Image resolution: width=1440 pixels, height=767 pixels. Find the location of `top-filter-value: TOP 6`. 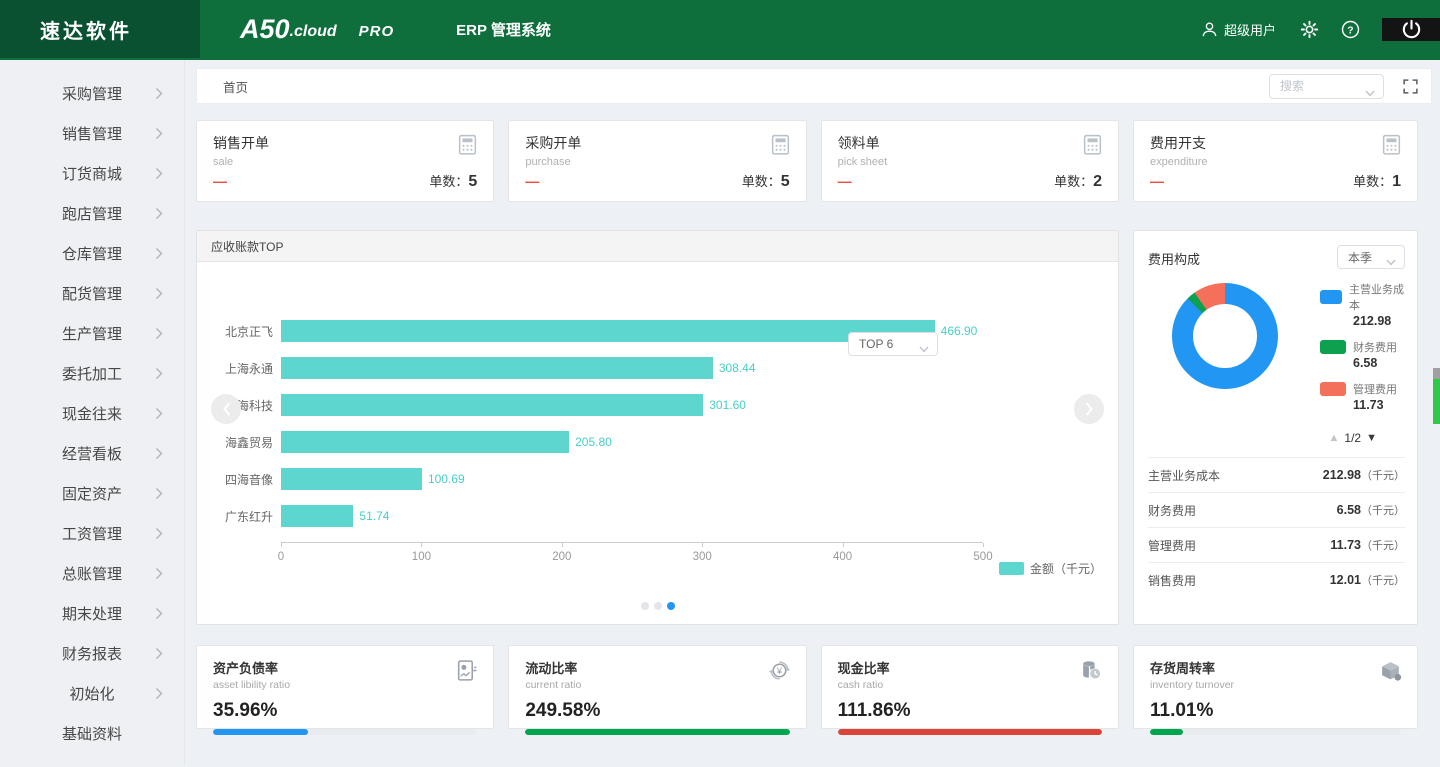

top-filter-value: TOP 6 is located at coordinates (876, 344).